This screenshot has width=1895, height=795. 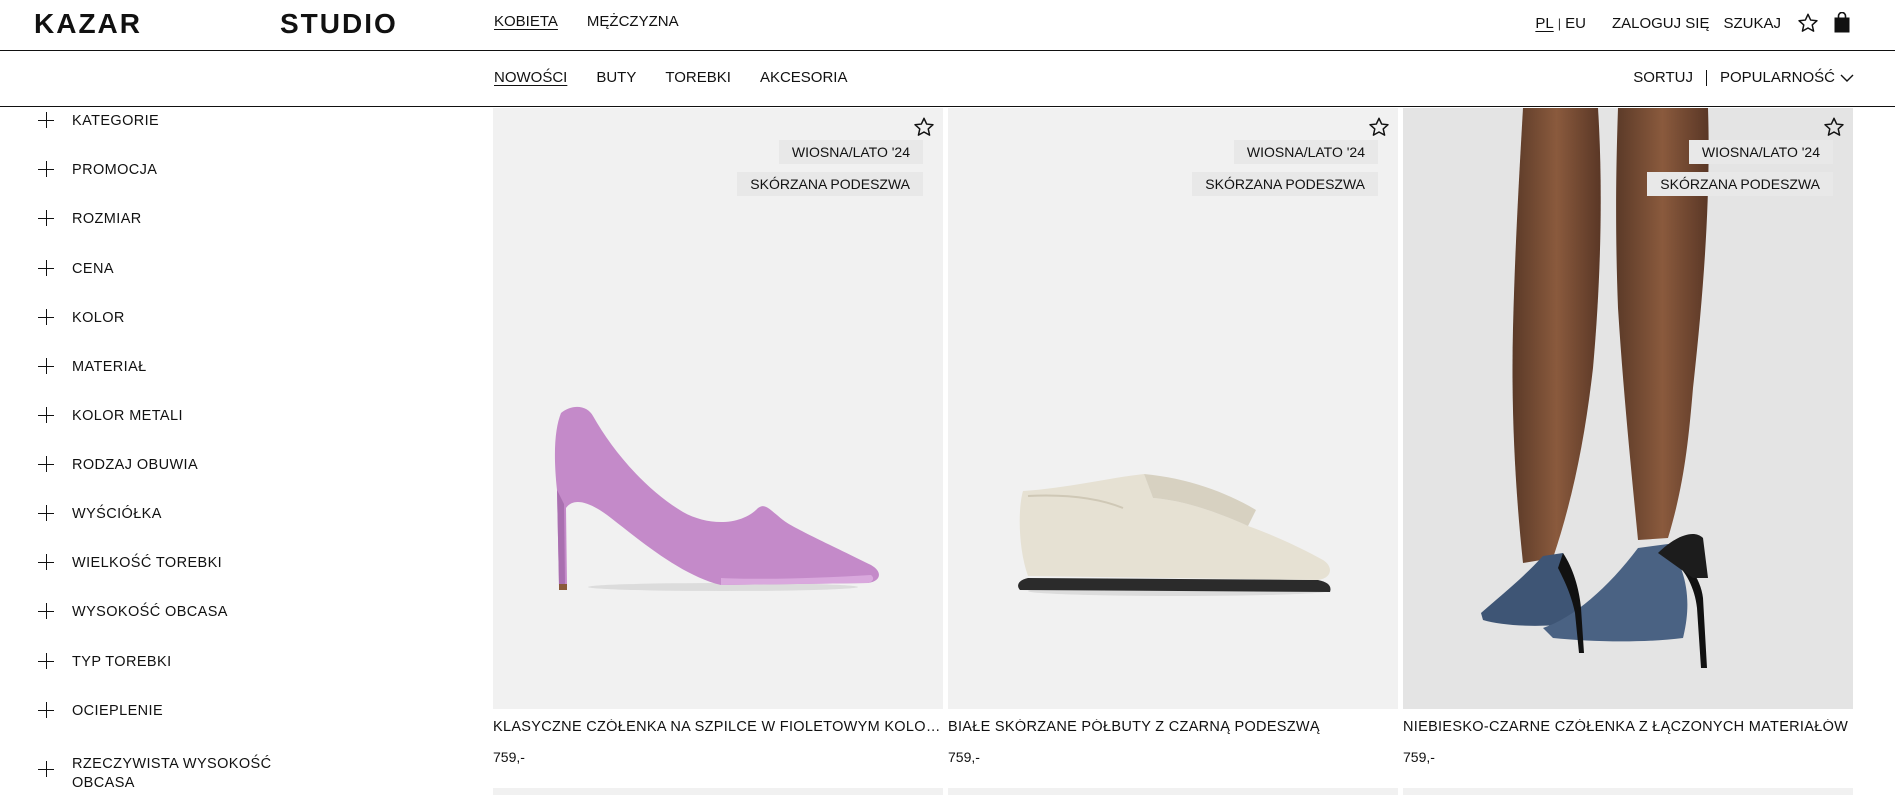 I want to click on filter-kategorie: KATEGORIE, so click(x=170, y=121).